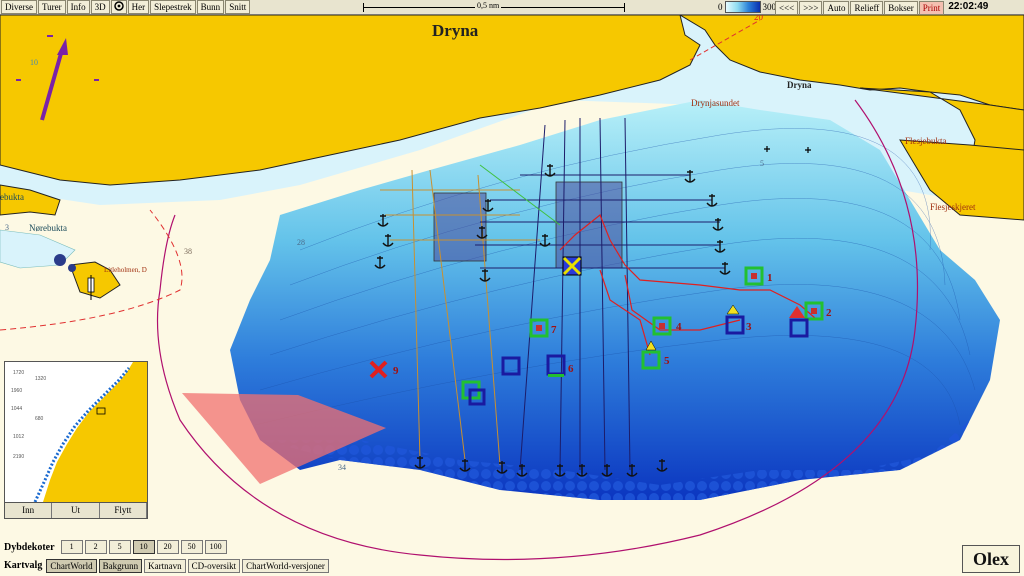 Image resolution: width=1024 pixels, height=576 pixels. What do you see at coordinates (95, 547) in the screenshot?
I see `contour-2-button: 2` at bounding box center [95, 547].